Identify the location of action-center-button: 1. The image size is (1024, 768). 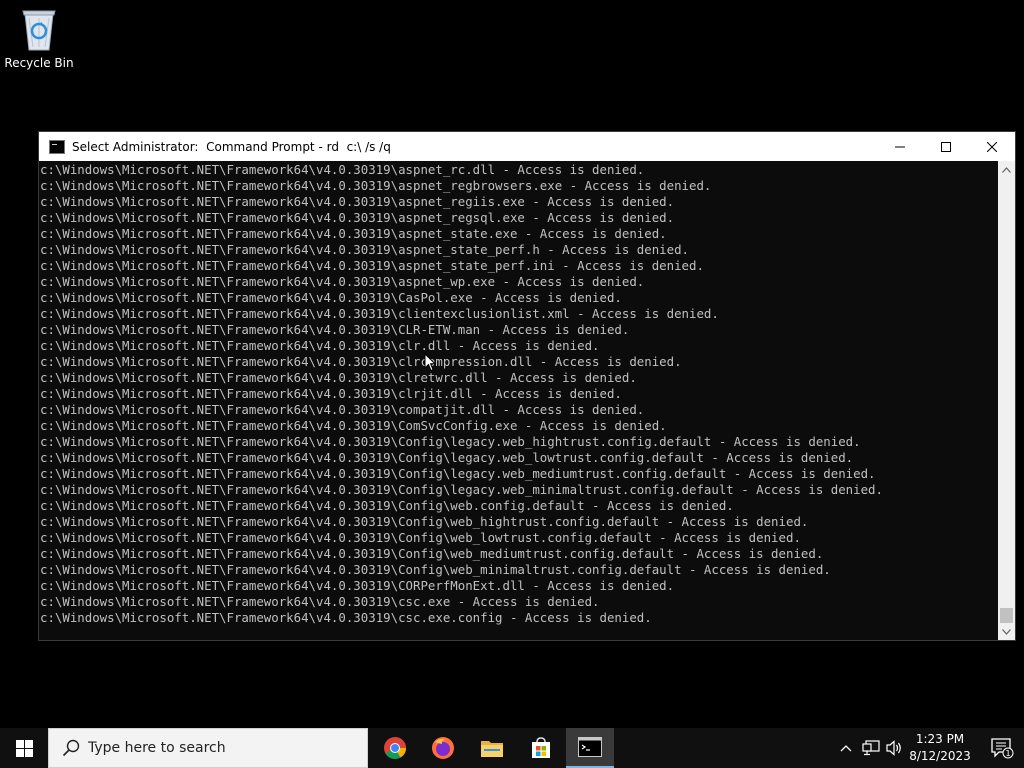
(1002, 748).